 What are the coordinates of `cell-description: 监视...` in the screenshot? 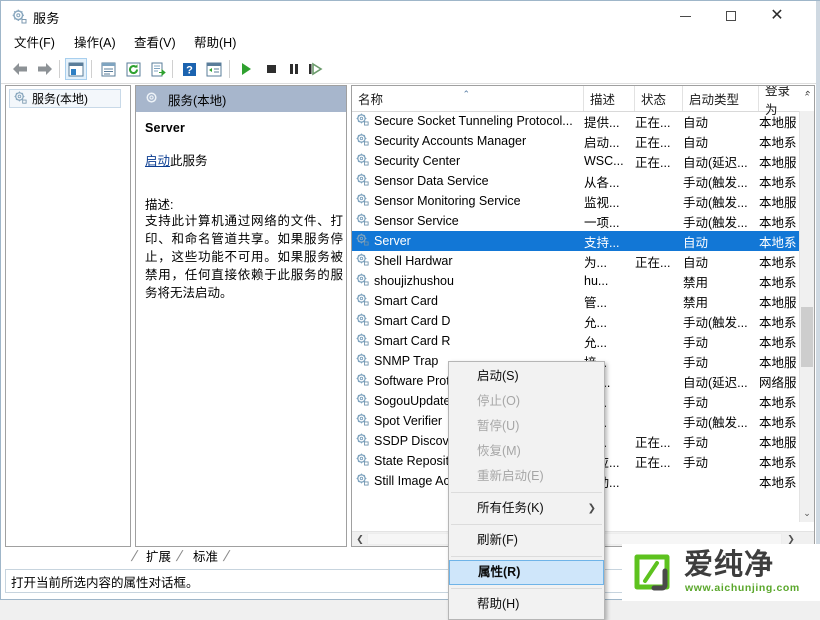 It's located at (608, 201).